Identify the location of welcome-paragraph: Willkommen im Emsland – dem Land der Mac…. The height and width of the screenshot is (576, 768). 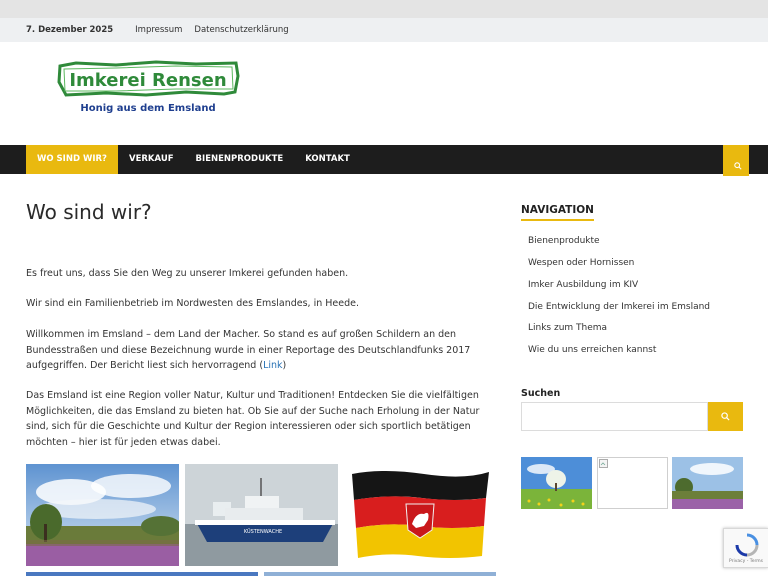
(261, 350).